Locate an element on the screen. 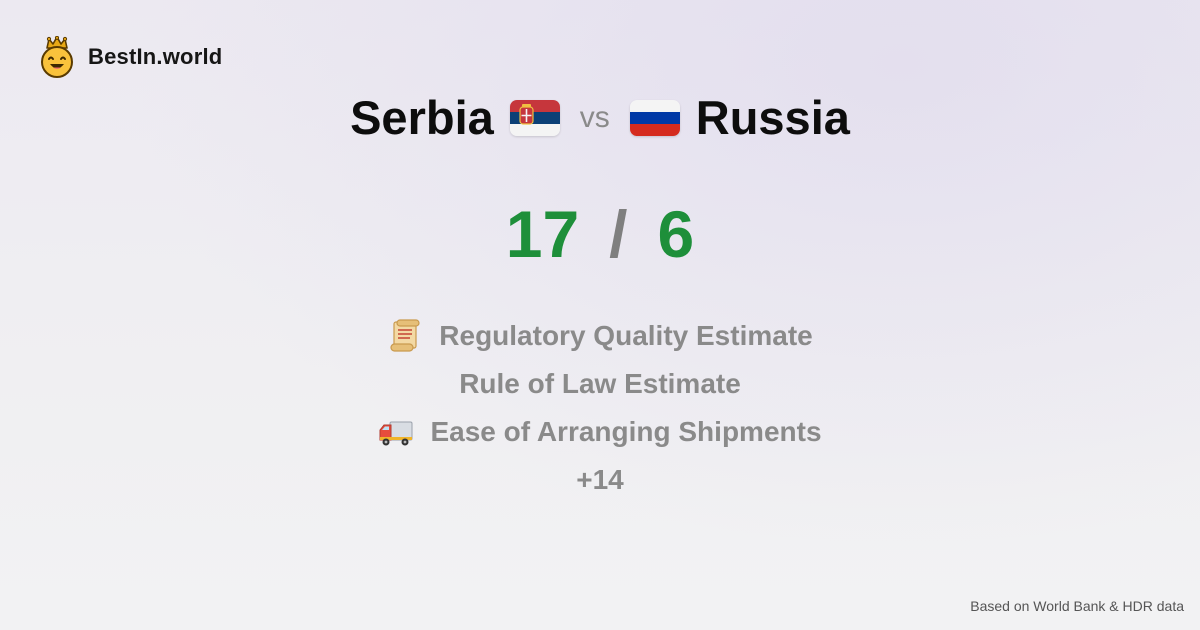  scroll-icon is located at coordinates (405, 335).